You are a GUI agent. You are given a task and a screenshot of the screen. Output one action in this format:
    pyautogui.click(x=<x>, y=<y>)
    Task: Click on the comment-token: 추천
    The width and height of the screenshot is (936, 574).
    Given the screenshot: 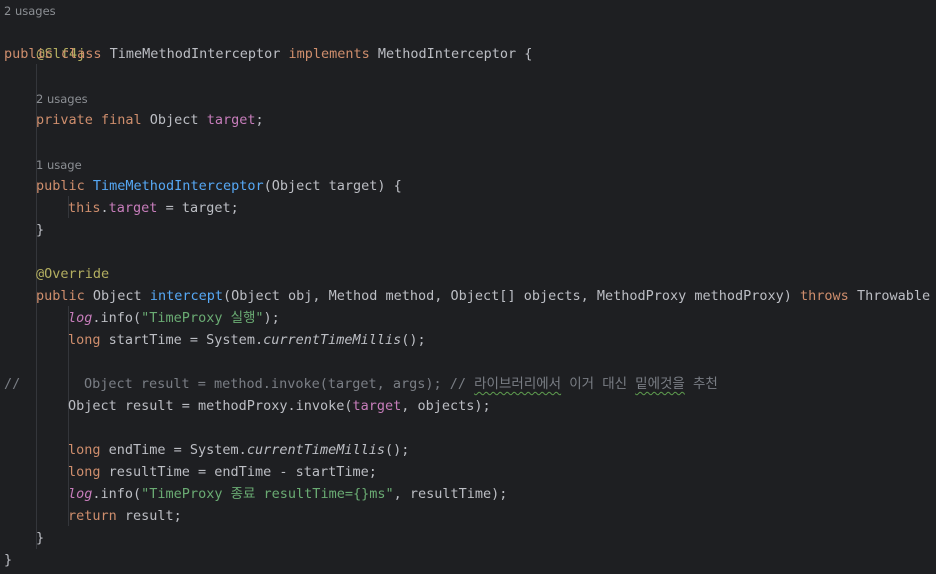 What is the action you would take?
    pyautogui.click(x=701, y=384)
    